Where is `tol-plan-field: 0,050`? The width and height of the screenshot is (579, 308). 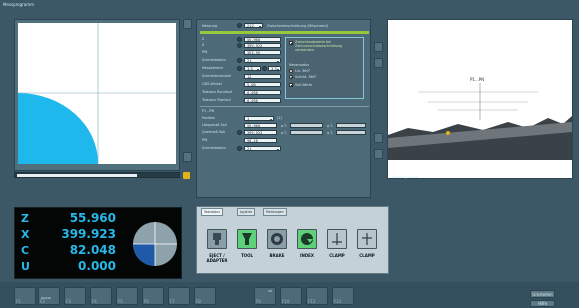
tol-plan-field: 0,050 is located at coordinates (262, 100).